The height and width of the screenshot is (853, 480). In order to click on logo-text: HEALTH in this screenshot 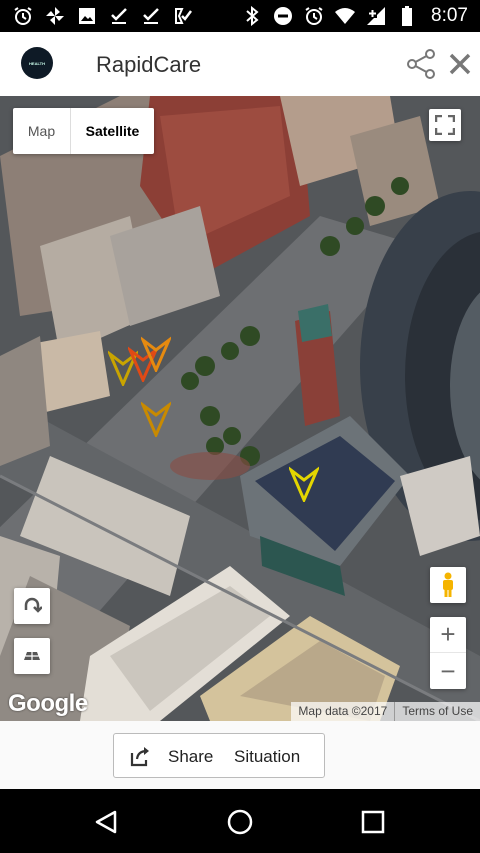, I will do `click(37, 63)`.